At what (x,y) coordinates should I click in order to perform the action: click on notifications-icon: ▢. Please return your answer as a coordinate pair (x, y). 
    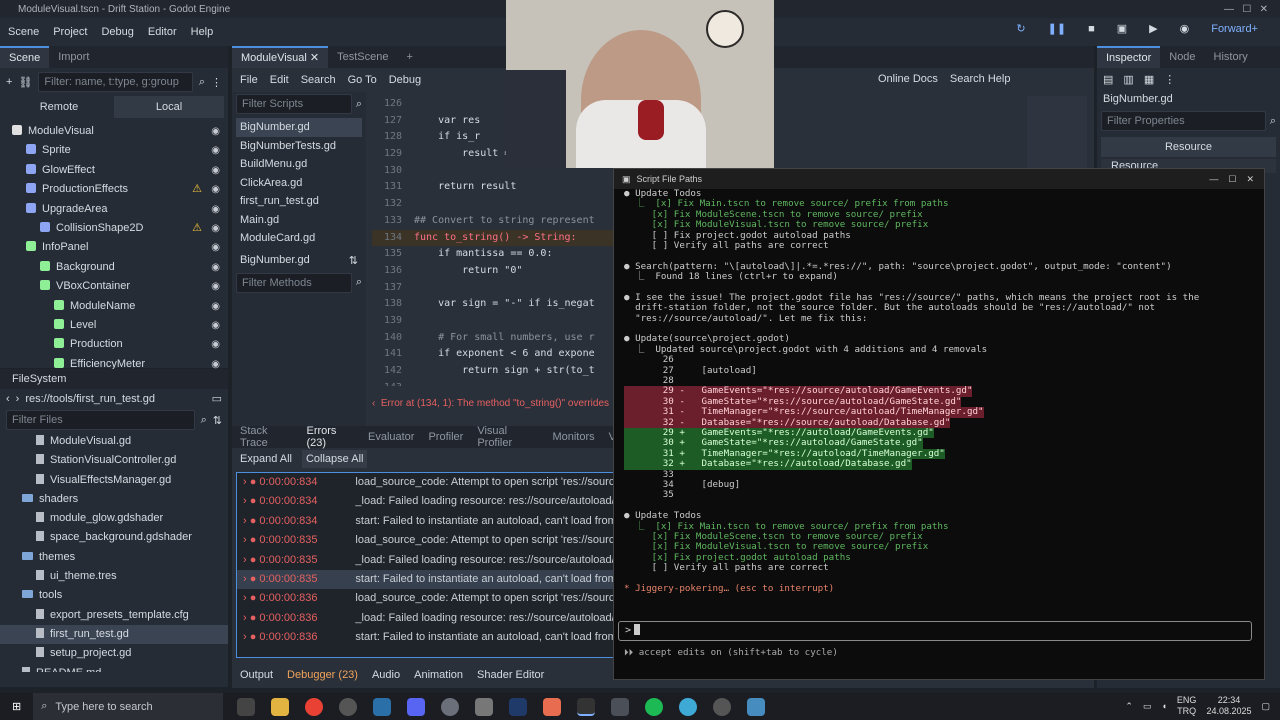
    Looking at the image, I should click on (1265, 706).